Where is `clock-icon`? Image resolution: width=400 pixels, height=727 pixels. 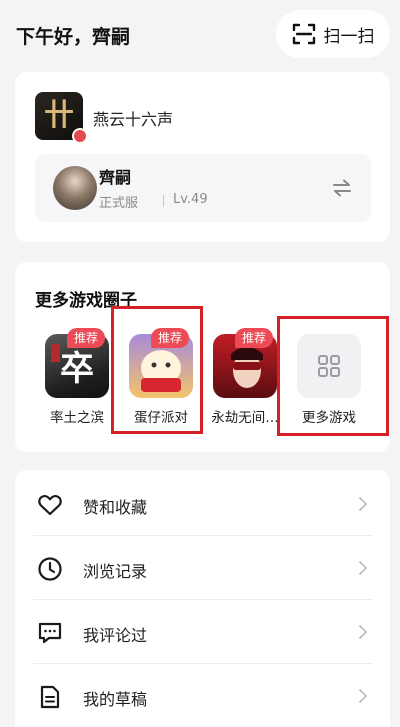 clock-icon is located at coordinates (50, 569).